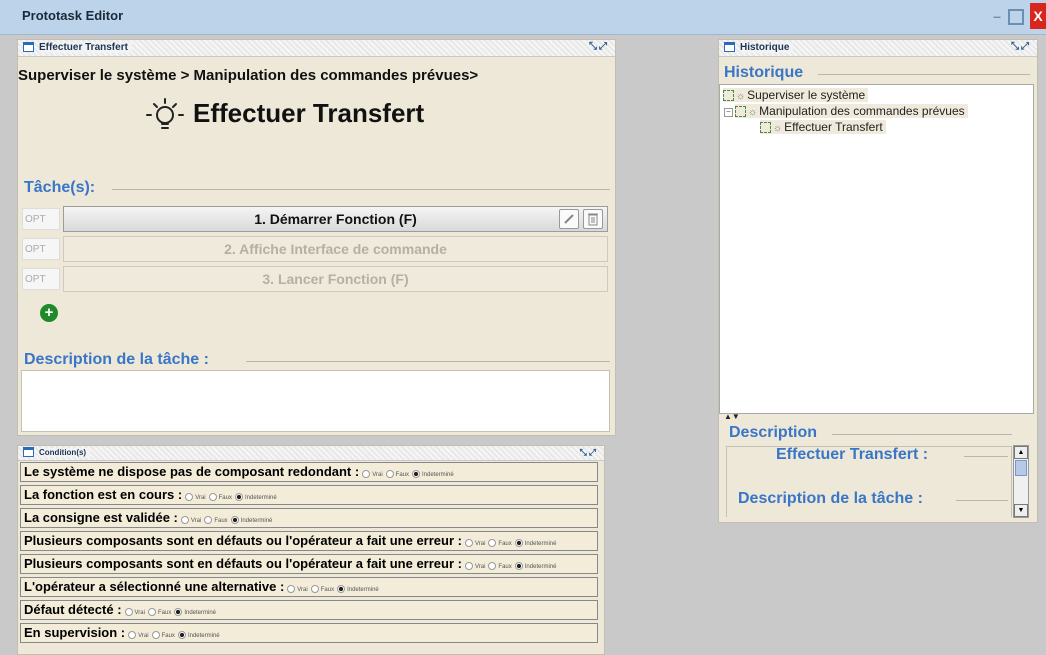 This screenshot has height=655, width=1046. I want to click on description-textarea, so click(315, 401).